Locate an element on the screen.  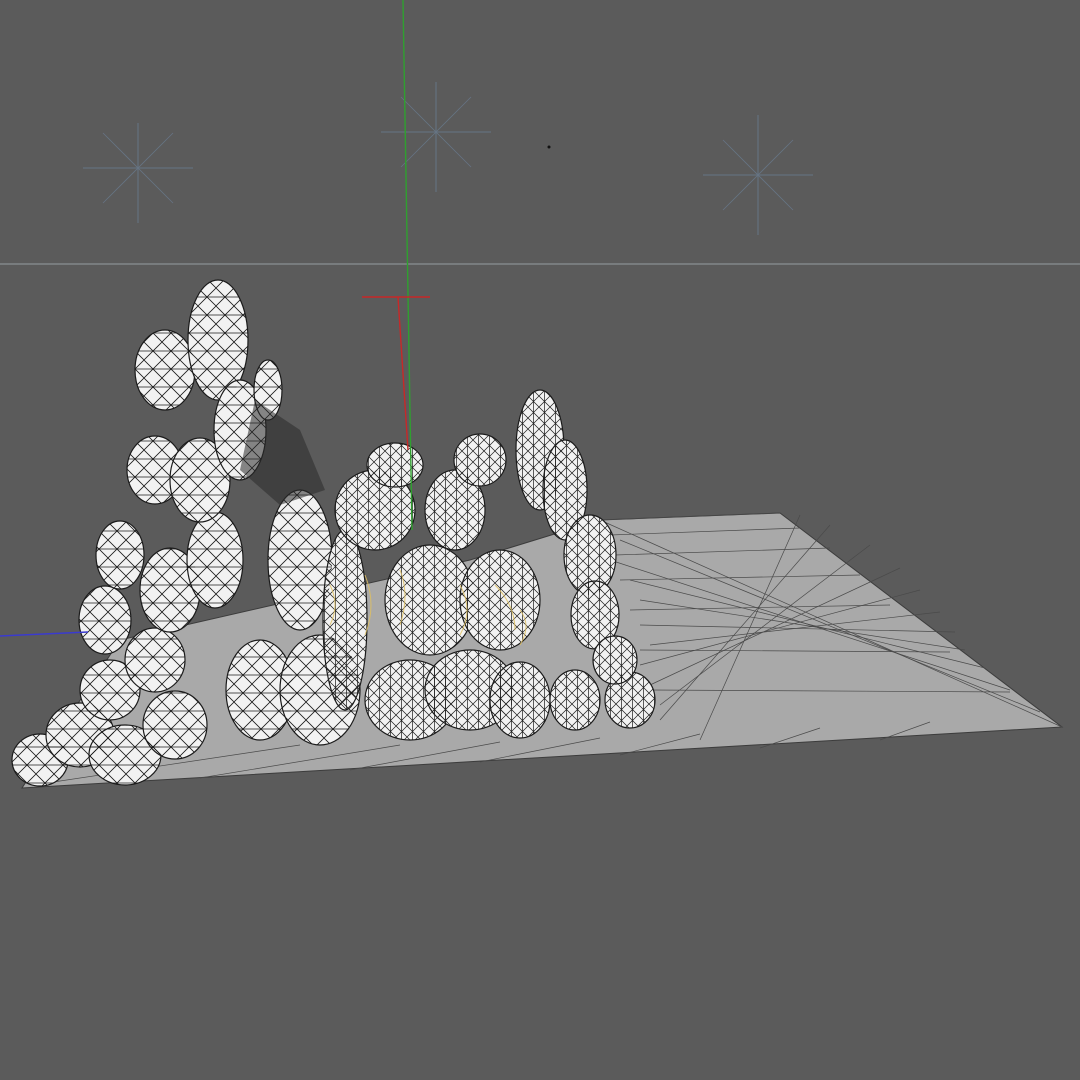
pivot-dot is located at coordinates (549, 147).